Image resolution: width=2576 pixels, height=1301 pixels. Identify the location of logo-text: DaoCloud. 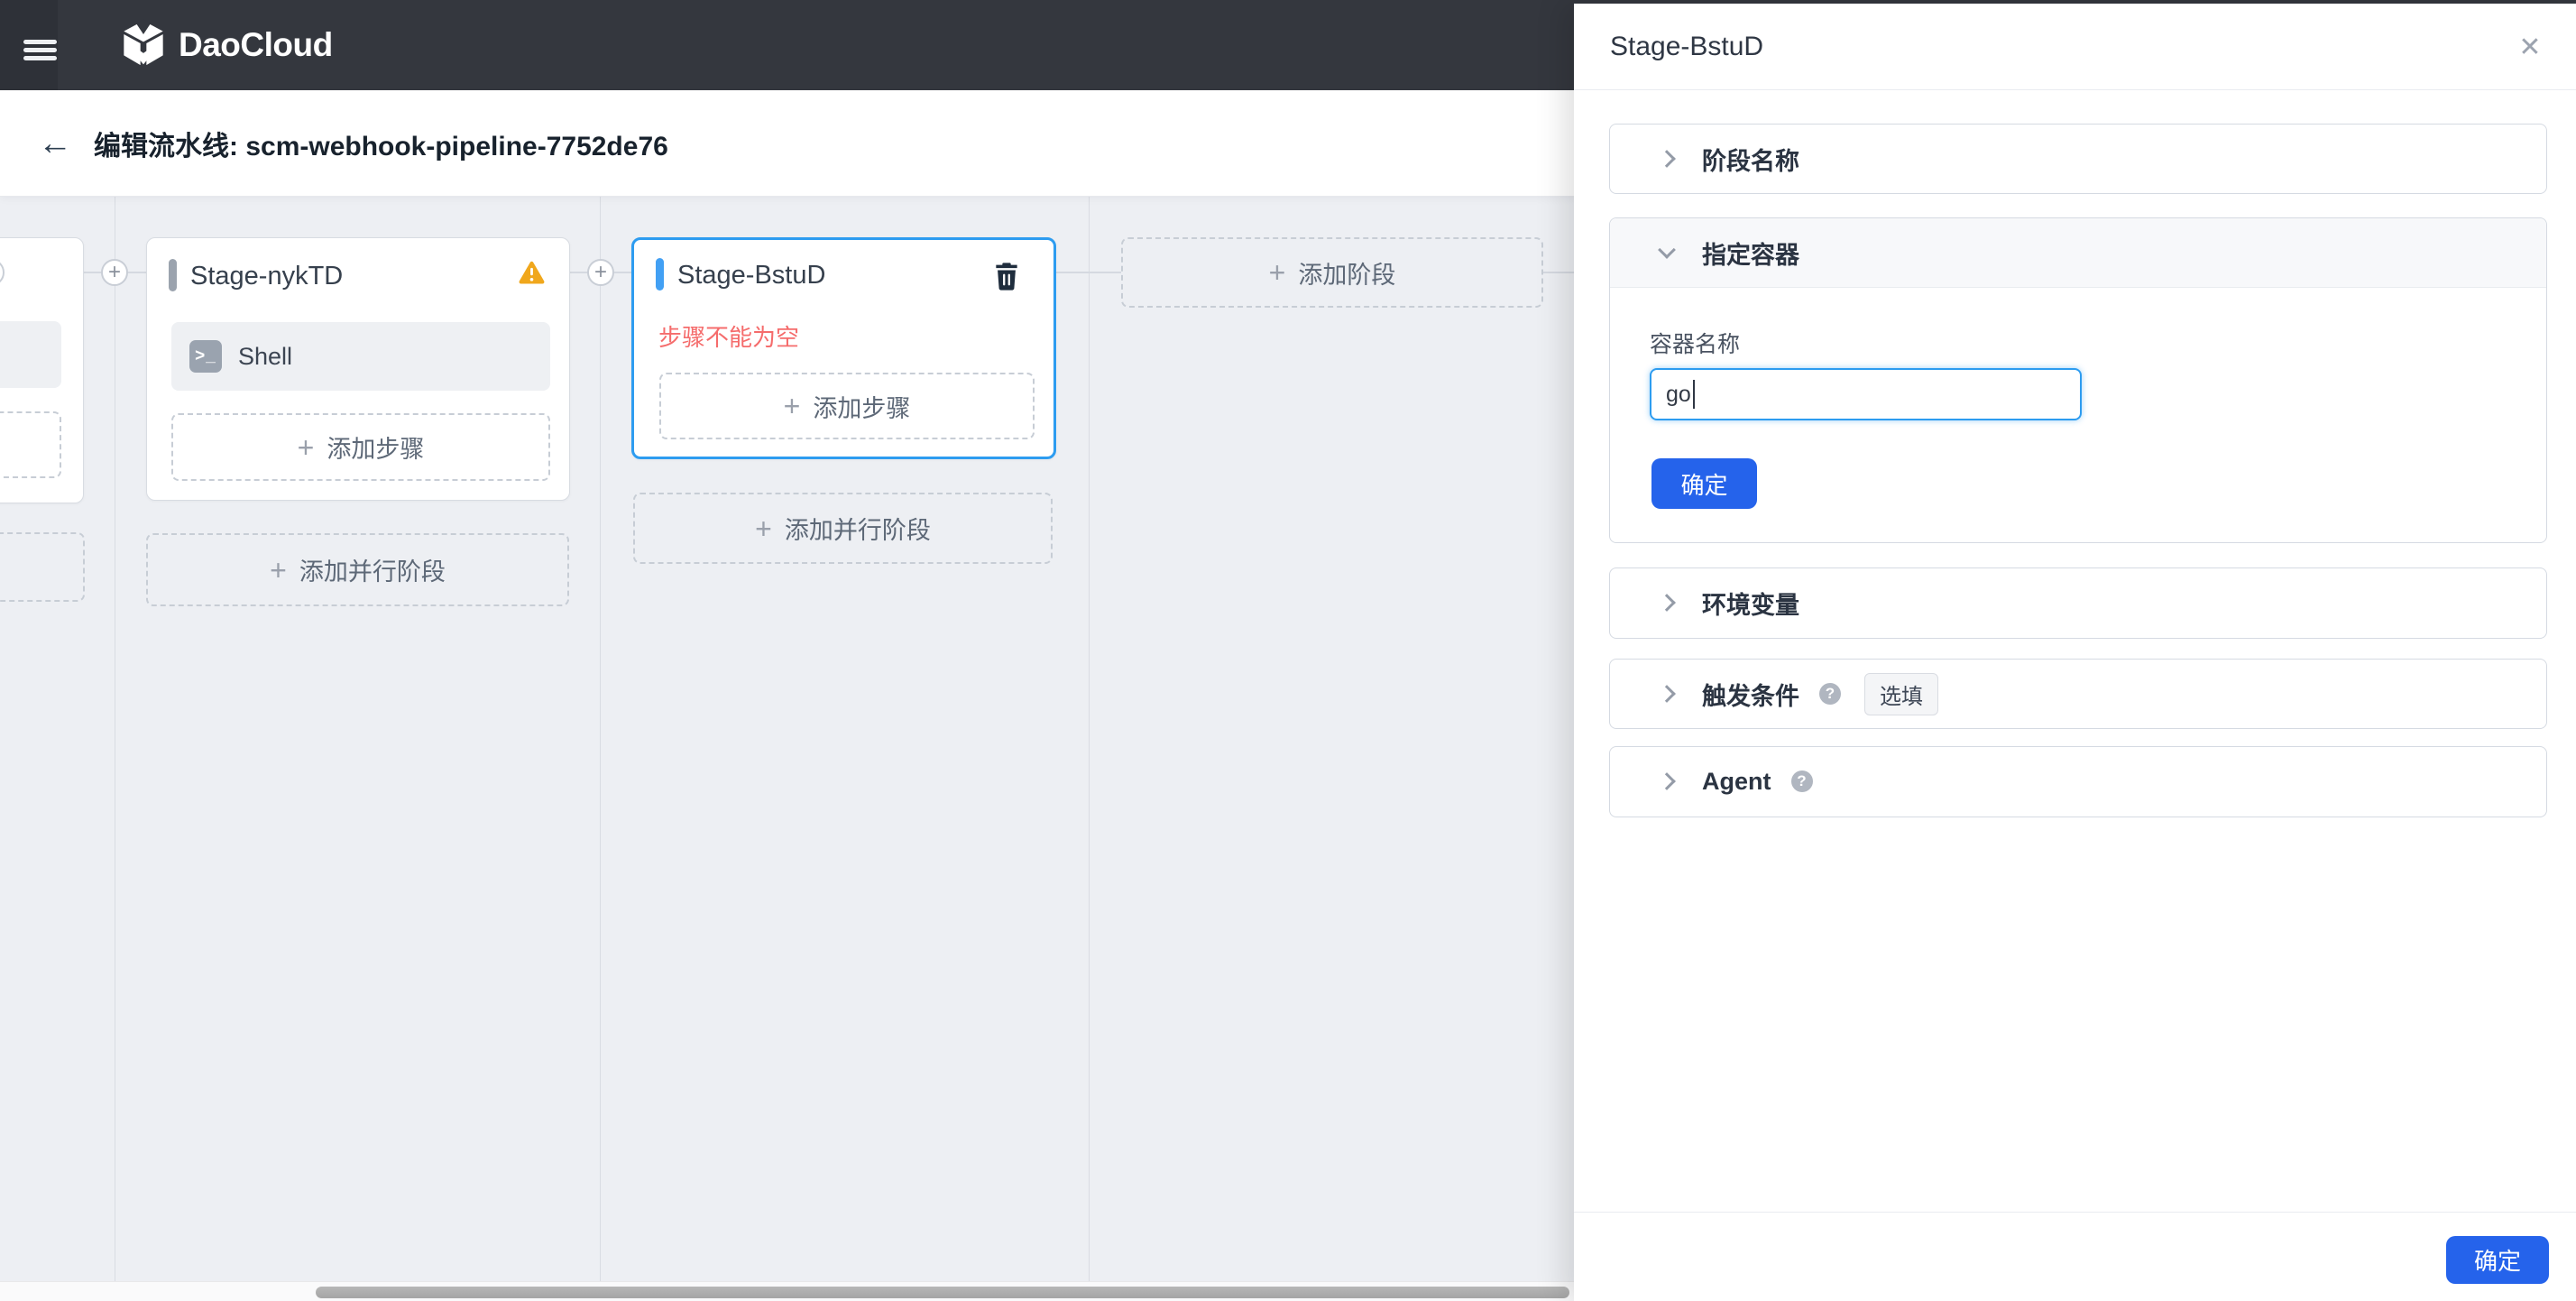
(256, 44).